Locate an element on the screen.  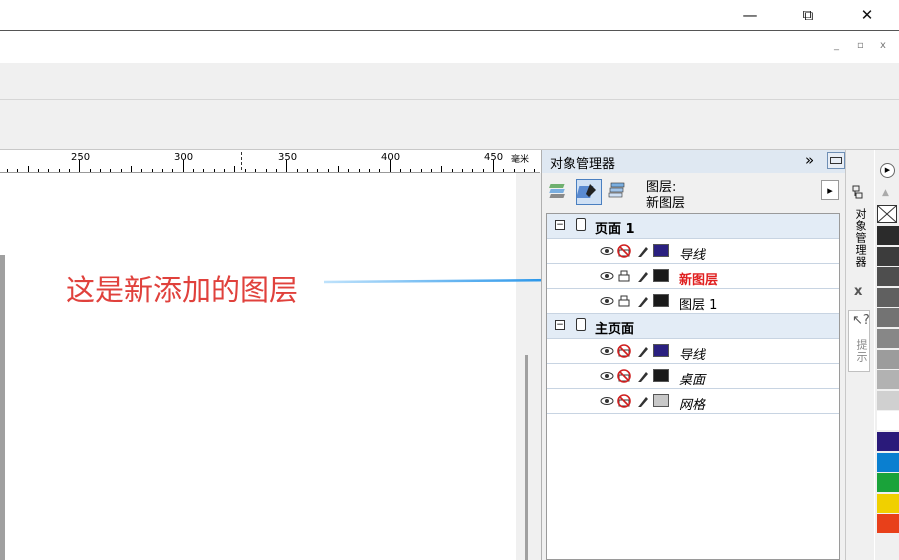
close-button: ✕ is located at coordinates (867, 15).